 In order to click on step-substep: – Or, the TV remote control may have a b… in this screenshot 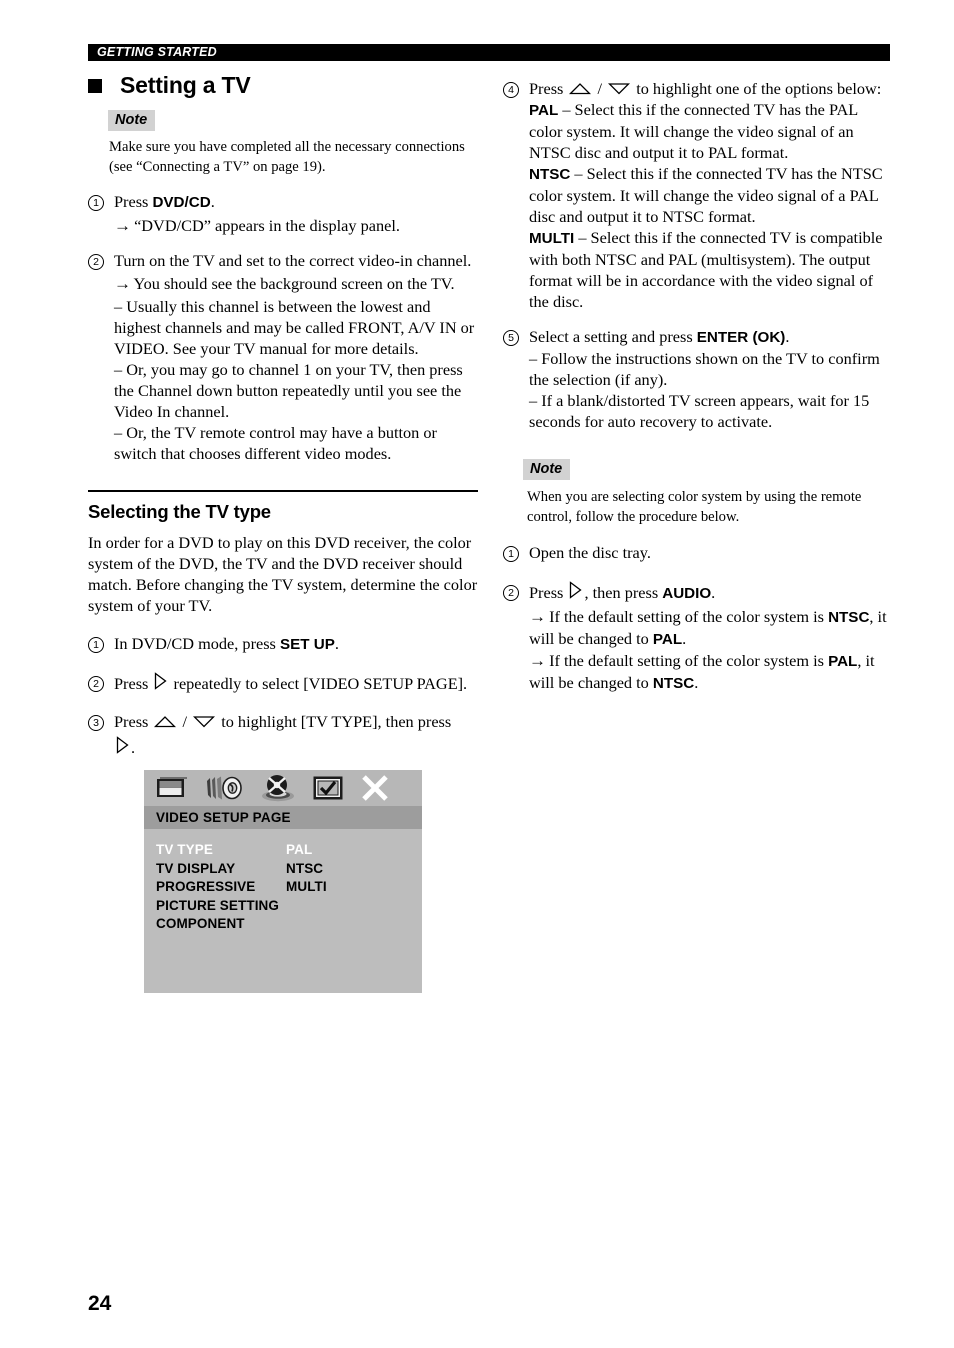, I will do `click(296, 443)`.